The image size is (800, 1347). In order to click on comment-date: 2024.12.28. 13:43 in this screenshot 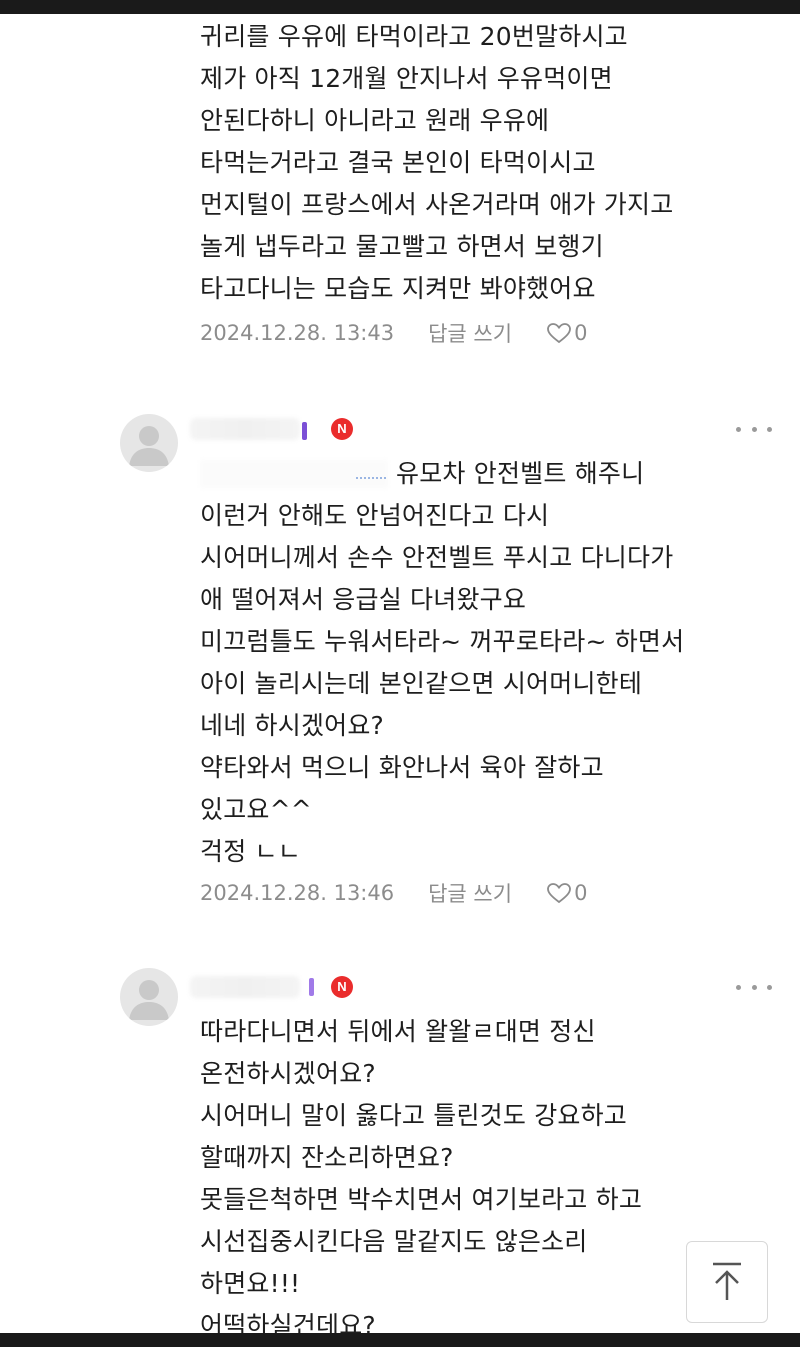, I will do `click(297, 333)`.